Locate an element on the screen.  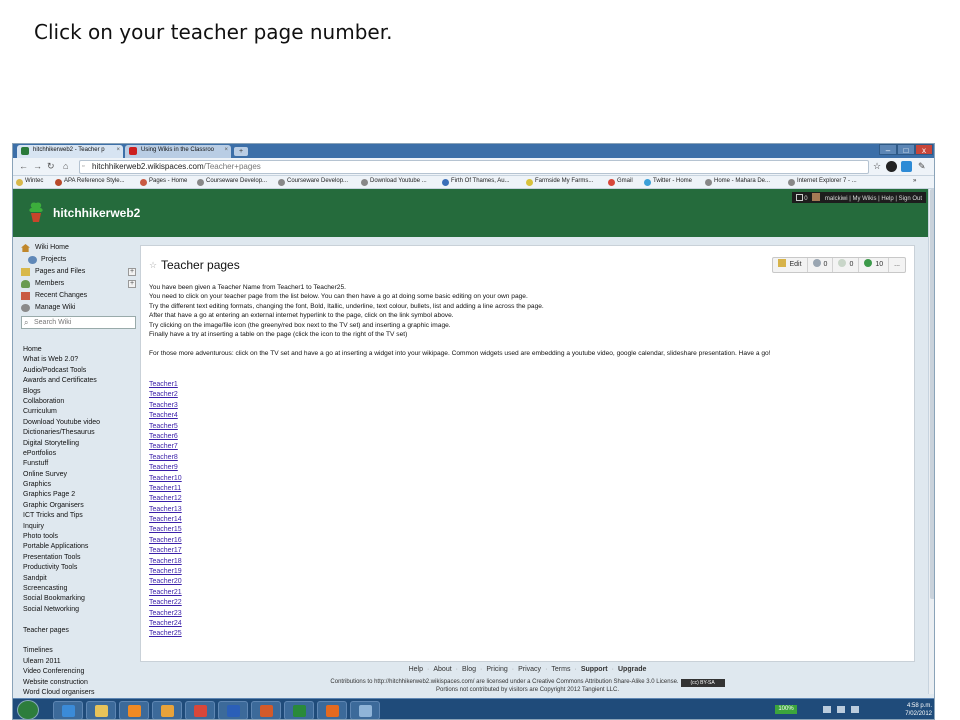
nav-link: Social Bookmarking is located at coordinates (78, 599).